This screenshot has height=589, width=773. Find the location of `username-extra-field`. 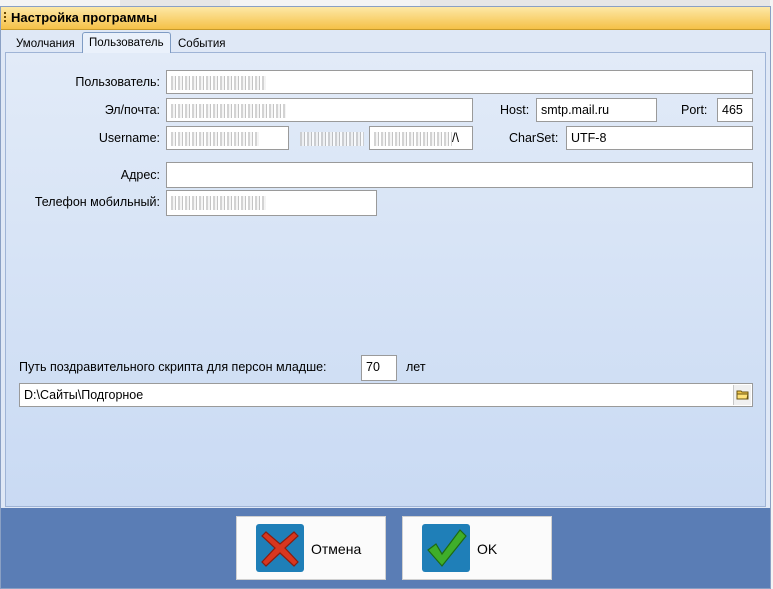

username-extra-field is located at coordinates (332, 138).